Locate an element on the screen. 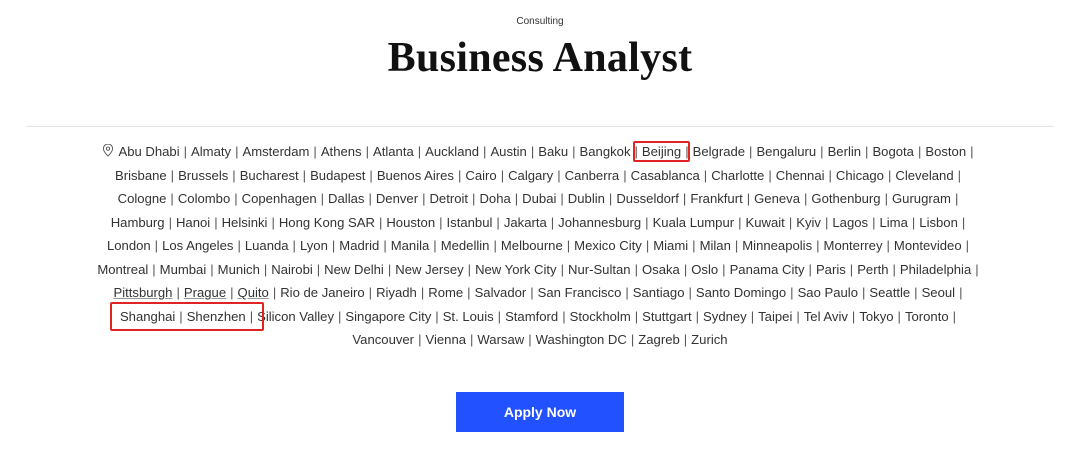 Image resolution: width=1080 pixels, height=451 pixels. location-gothenburg: Gothenburg is located at coordinates (845, 198).